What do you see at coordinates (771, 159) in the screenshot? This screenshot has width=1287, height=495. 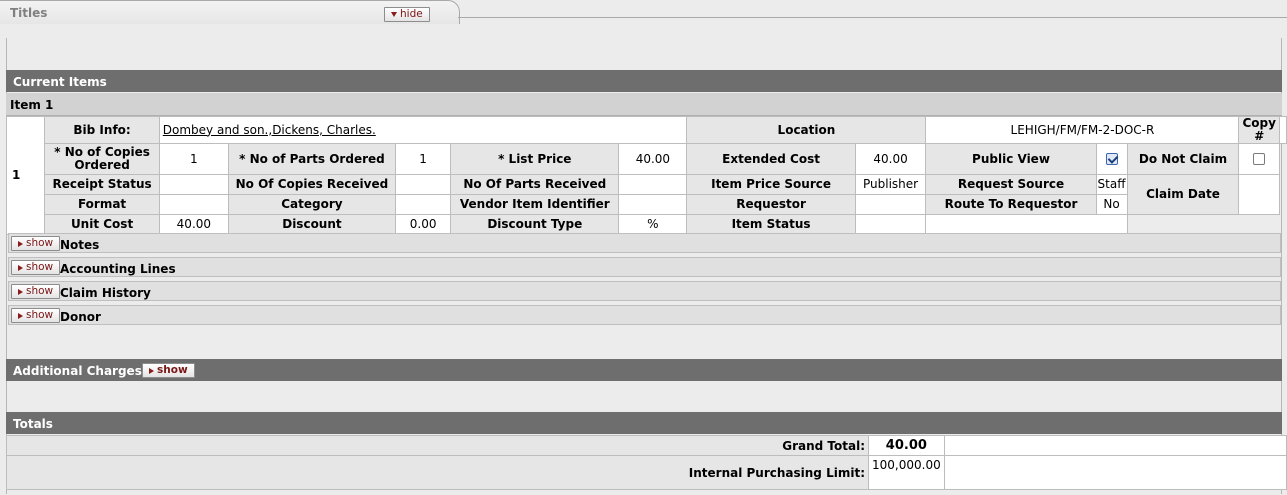 I see `extended-cost-label: Extended Cost` at bounding box center [771, 159].